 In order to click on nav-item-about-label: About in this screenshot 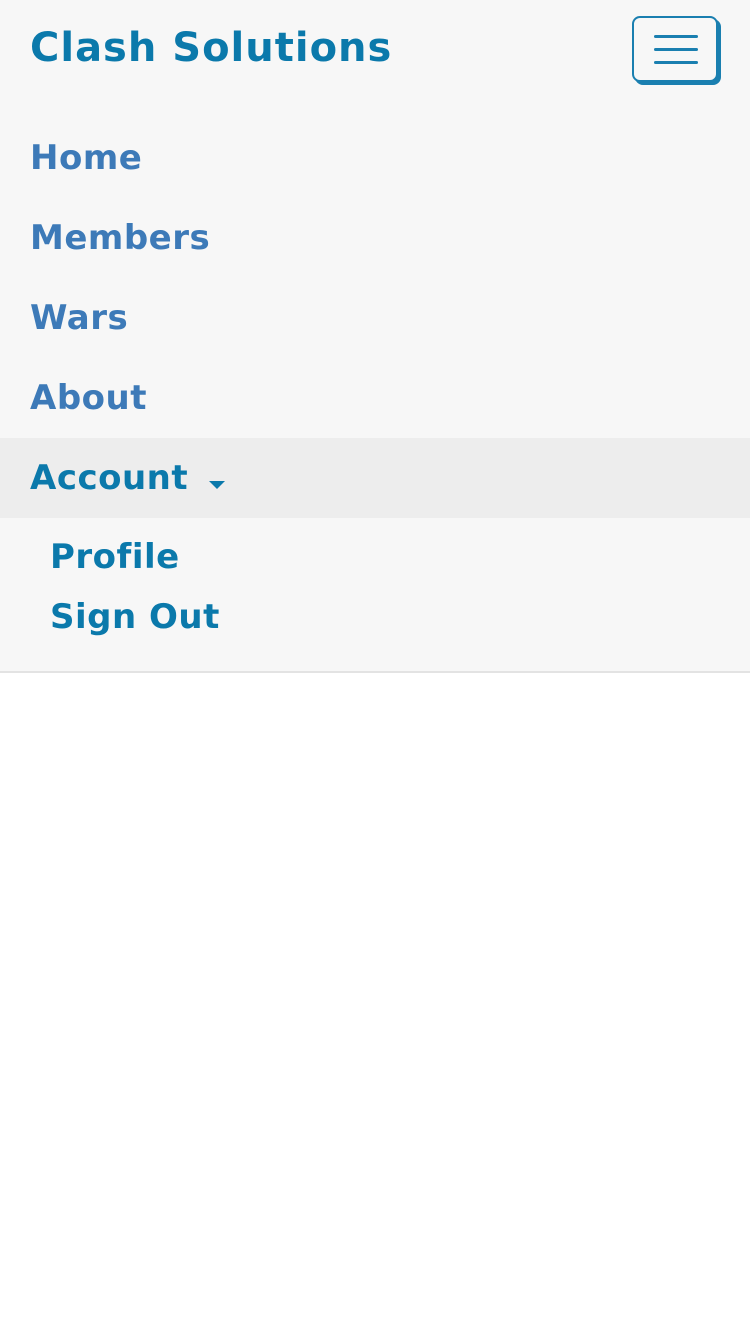, I will do `click(88, 398)`.